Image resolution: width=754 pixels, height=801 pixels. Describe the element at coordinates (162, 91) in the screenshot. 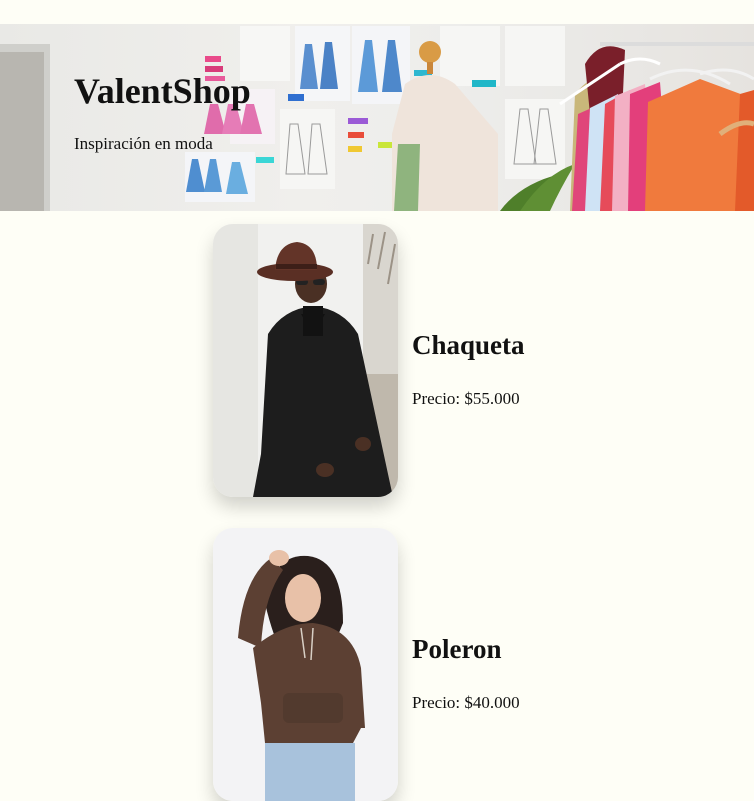

I see `page-title: ValentShop` at that location.